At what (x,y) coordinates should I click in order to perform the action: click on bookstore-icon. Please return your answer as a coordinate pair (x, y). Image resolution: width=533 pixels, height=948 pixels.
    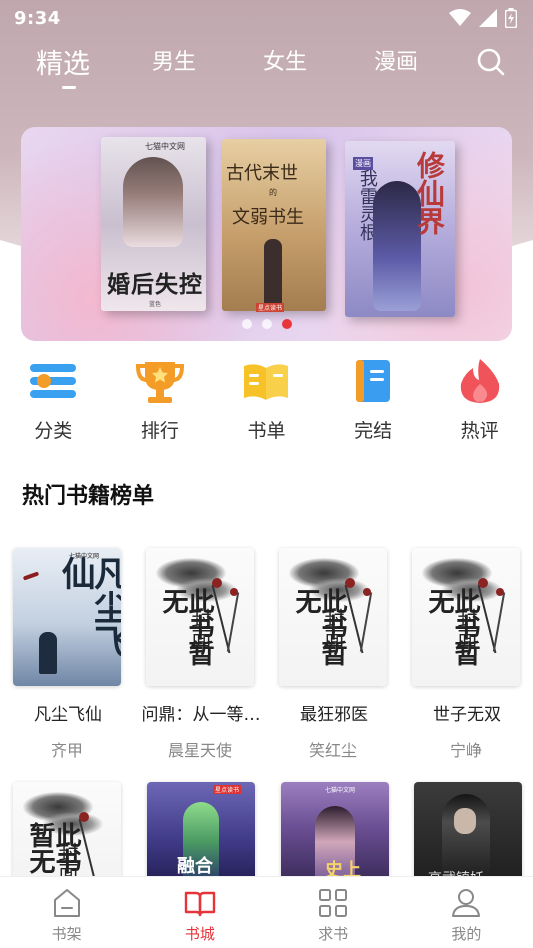
    Looking at the image, I should click on (200, 904).